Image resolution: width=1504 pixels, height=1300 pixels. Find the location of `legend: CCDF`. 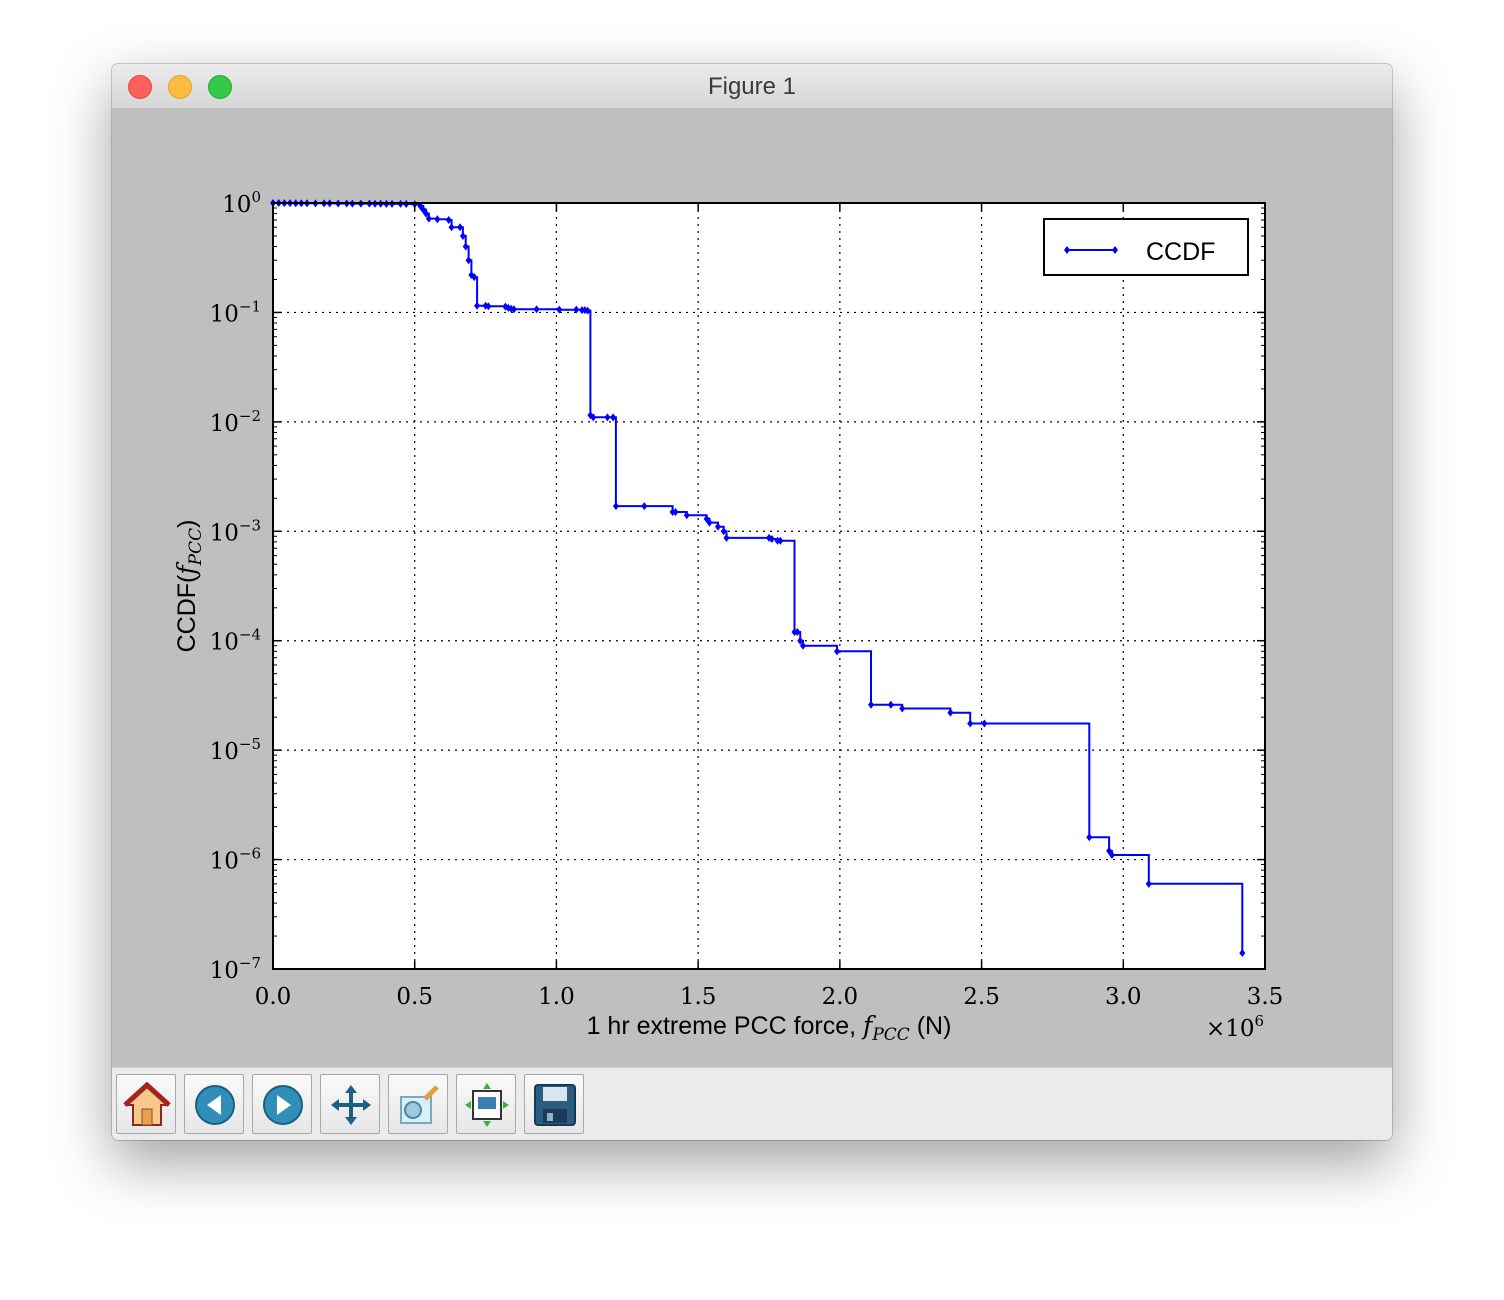

legend: CCDF is located at coordinates (1146, 247).